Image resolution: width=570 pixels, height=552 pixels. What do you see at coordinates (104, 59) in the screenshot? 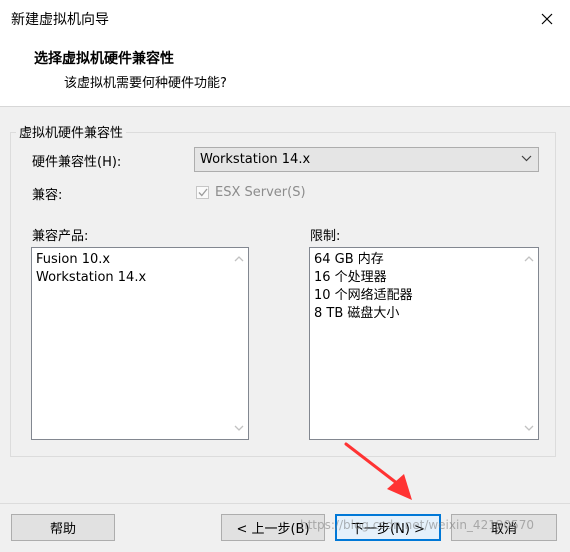
I see `page-title: 选择虚拟机硬件兼容性` at bounding box center [104, 59].